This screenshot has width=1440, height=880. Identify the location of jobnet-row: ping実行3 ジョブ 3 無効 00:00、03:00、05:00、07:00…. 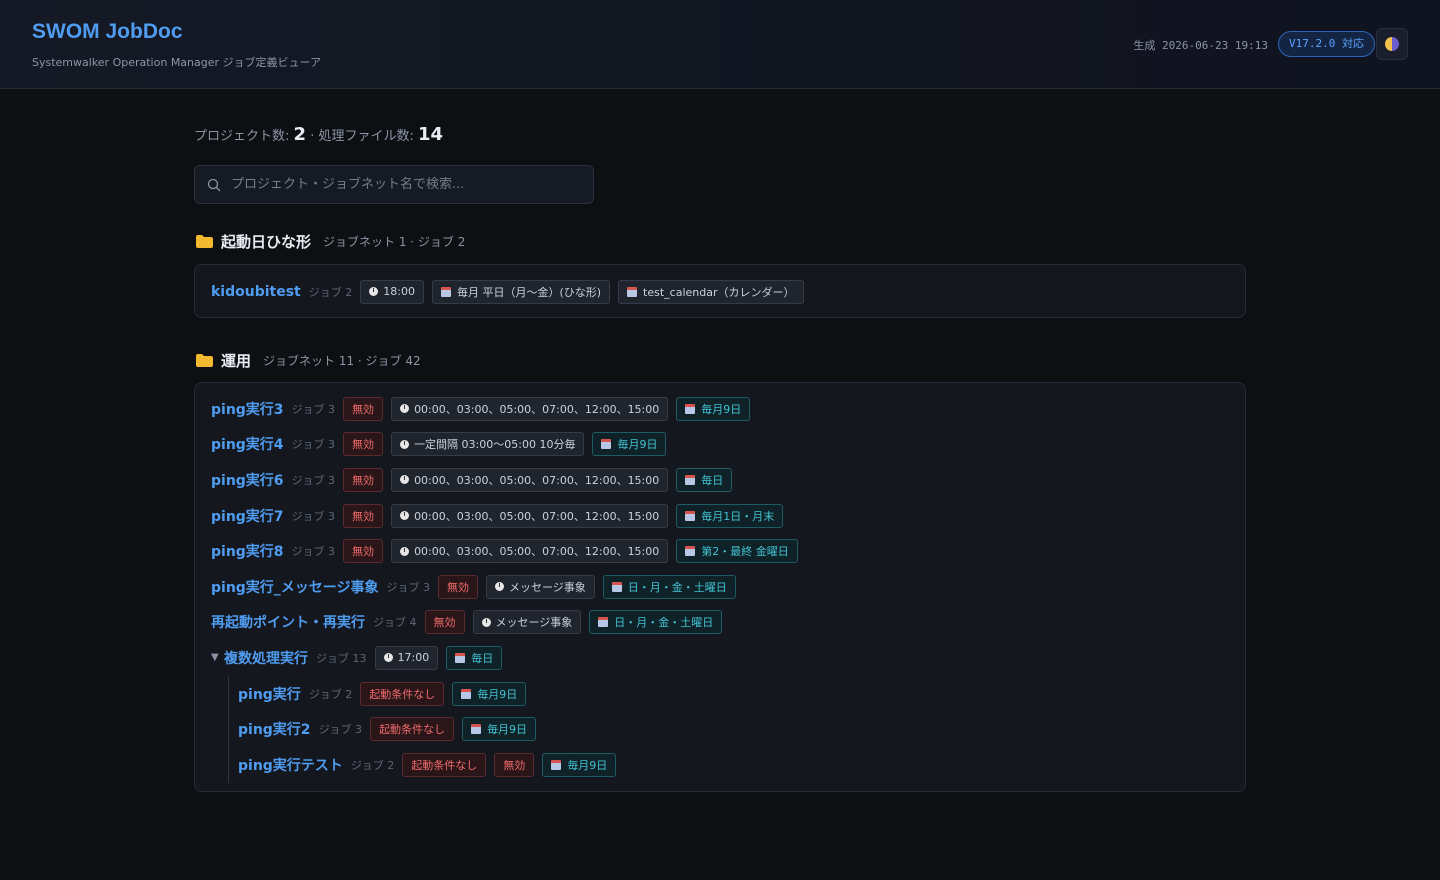
(720, 409).